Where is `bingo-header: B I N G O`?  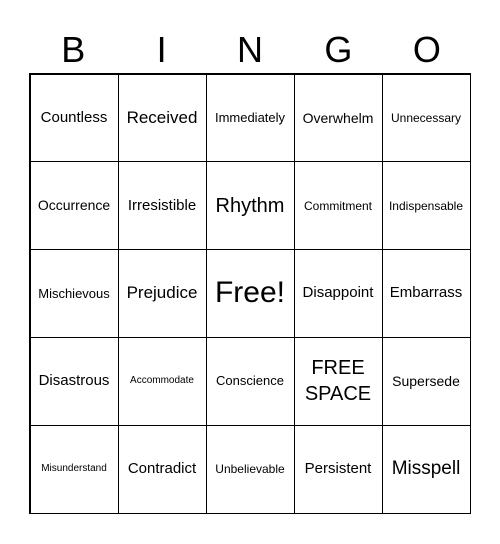 bingo-header: B I N G O is located at coordinates (250, 50).